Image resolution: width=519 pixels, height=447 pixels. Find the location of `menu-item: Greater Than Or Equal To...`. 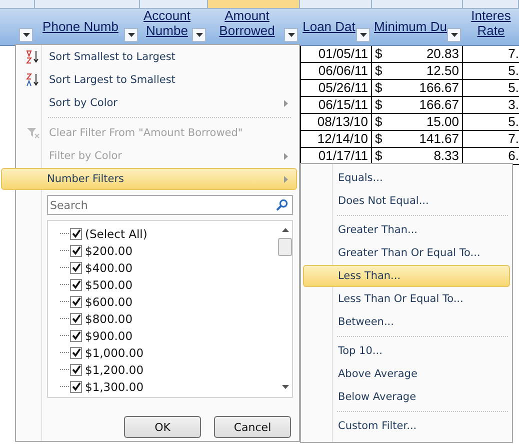

menu-item: Greater Than Or Equal To... is located at coordinates (406, 253).